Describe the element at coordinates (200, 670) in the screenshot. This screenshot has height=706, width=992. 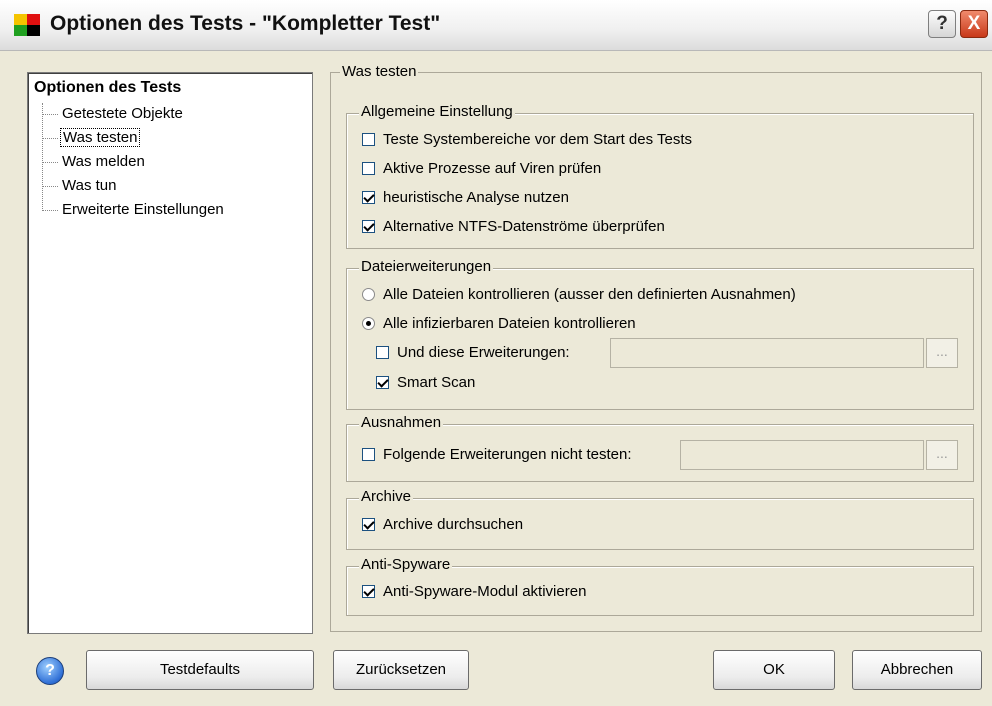
I see `testdefaults-button: Testdefaults` at that location.